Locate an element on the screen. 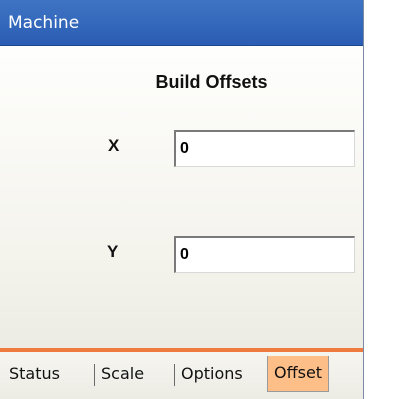 This screenshot has width=398, height=399. panel-title: Machine is located at coordinates (181, 23).